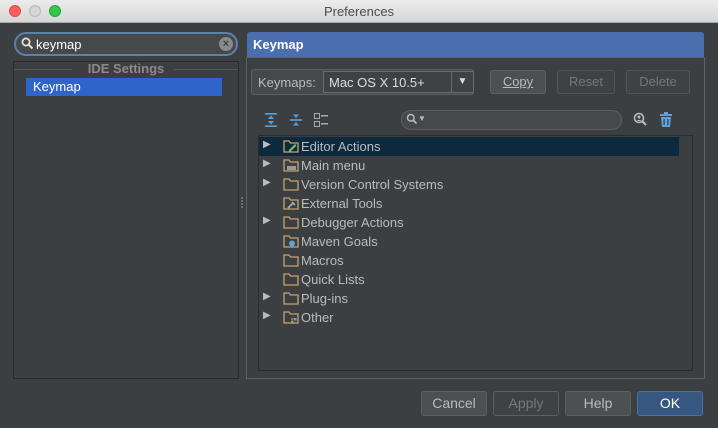 The image size is (718, 428). Describe the element at coordinates (333, 279) in the screenshot. I see `tree-item-label: Quick Lists` at that location.